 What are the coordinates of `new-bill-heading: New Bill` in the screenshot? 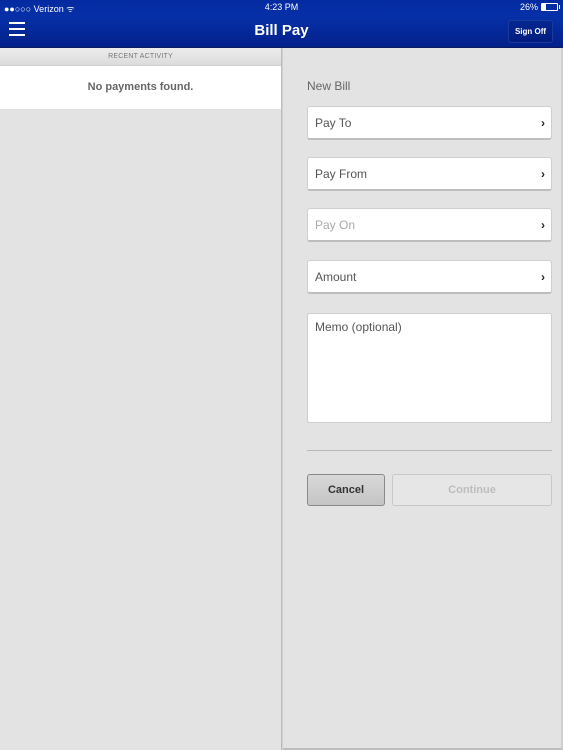 It's located at (329, 86).